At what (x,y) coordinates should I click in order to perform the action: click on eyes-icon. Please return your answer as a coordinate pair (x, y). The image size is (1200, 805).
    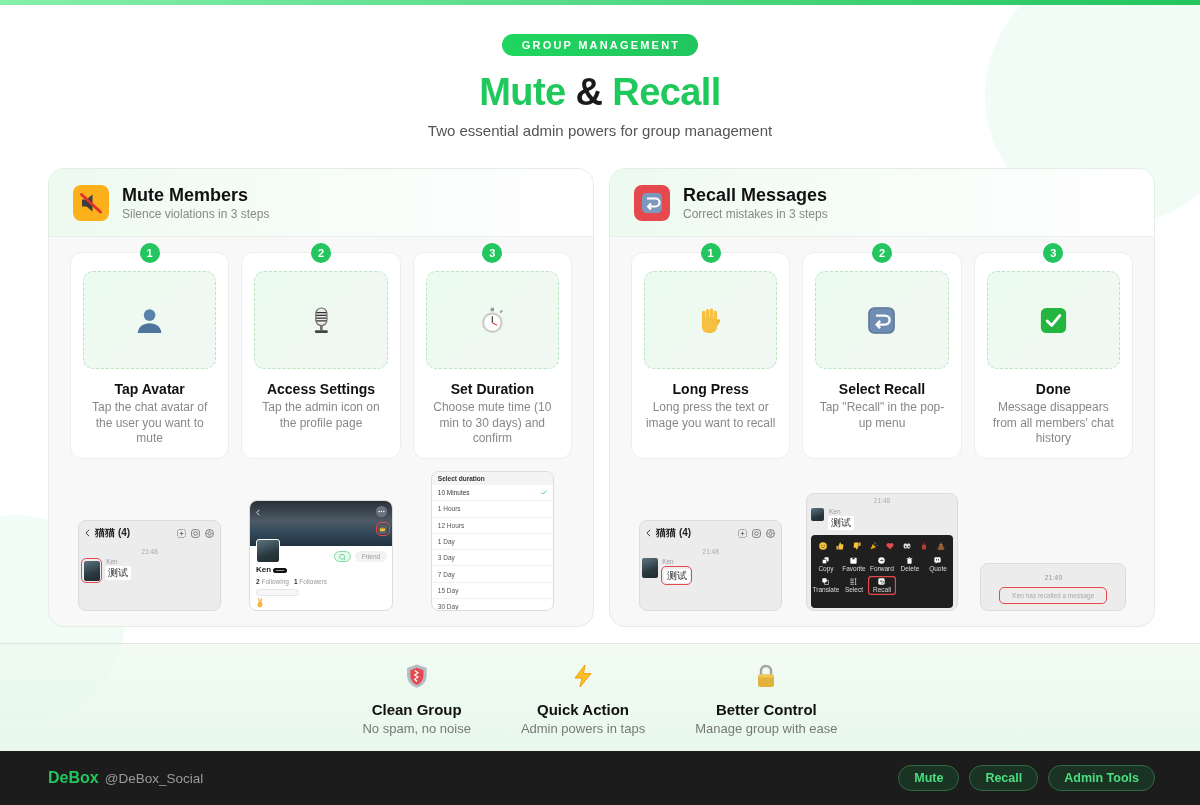
    Looking at the image, I should click on (907, 546).